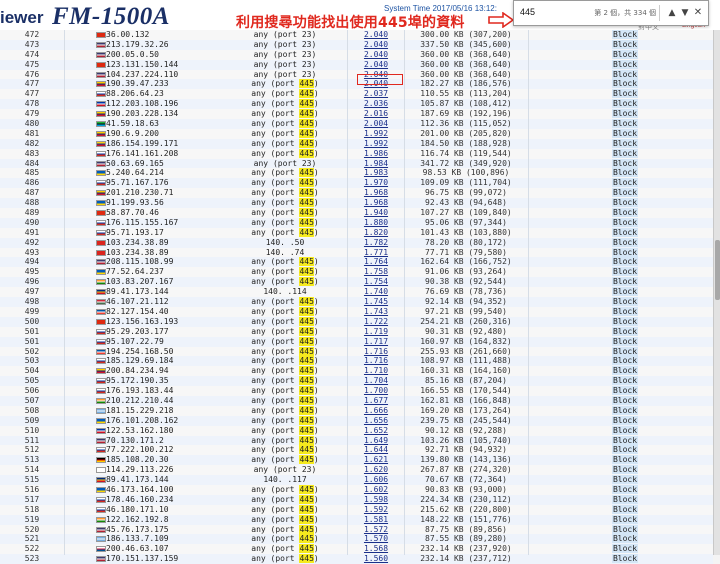 Image resolution: width=720 pixels, height=564 pixels. What do you see at coordinates (376, 272) in the screenshot?
I see `hit-count-link: 1.758` at bounding box center [376, 272].